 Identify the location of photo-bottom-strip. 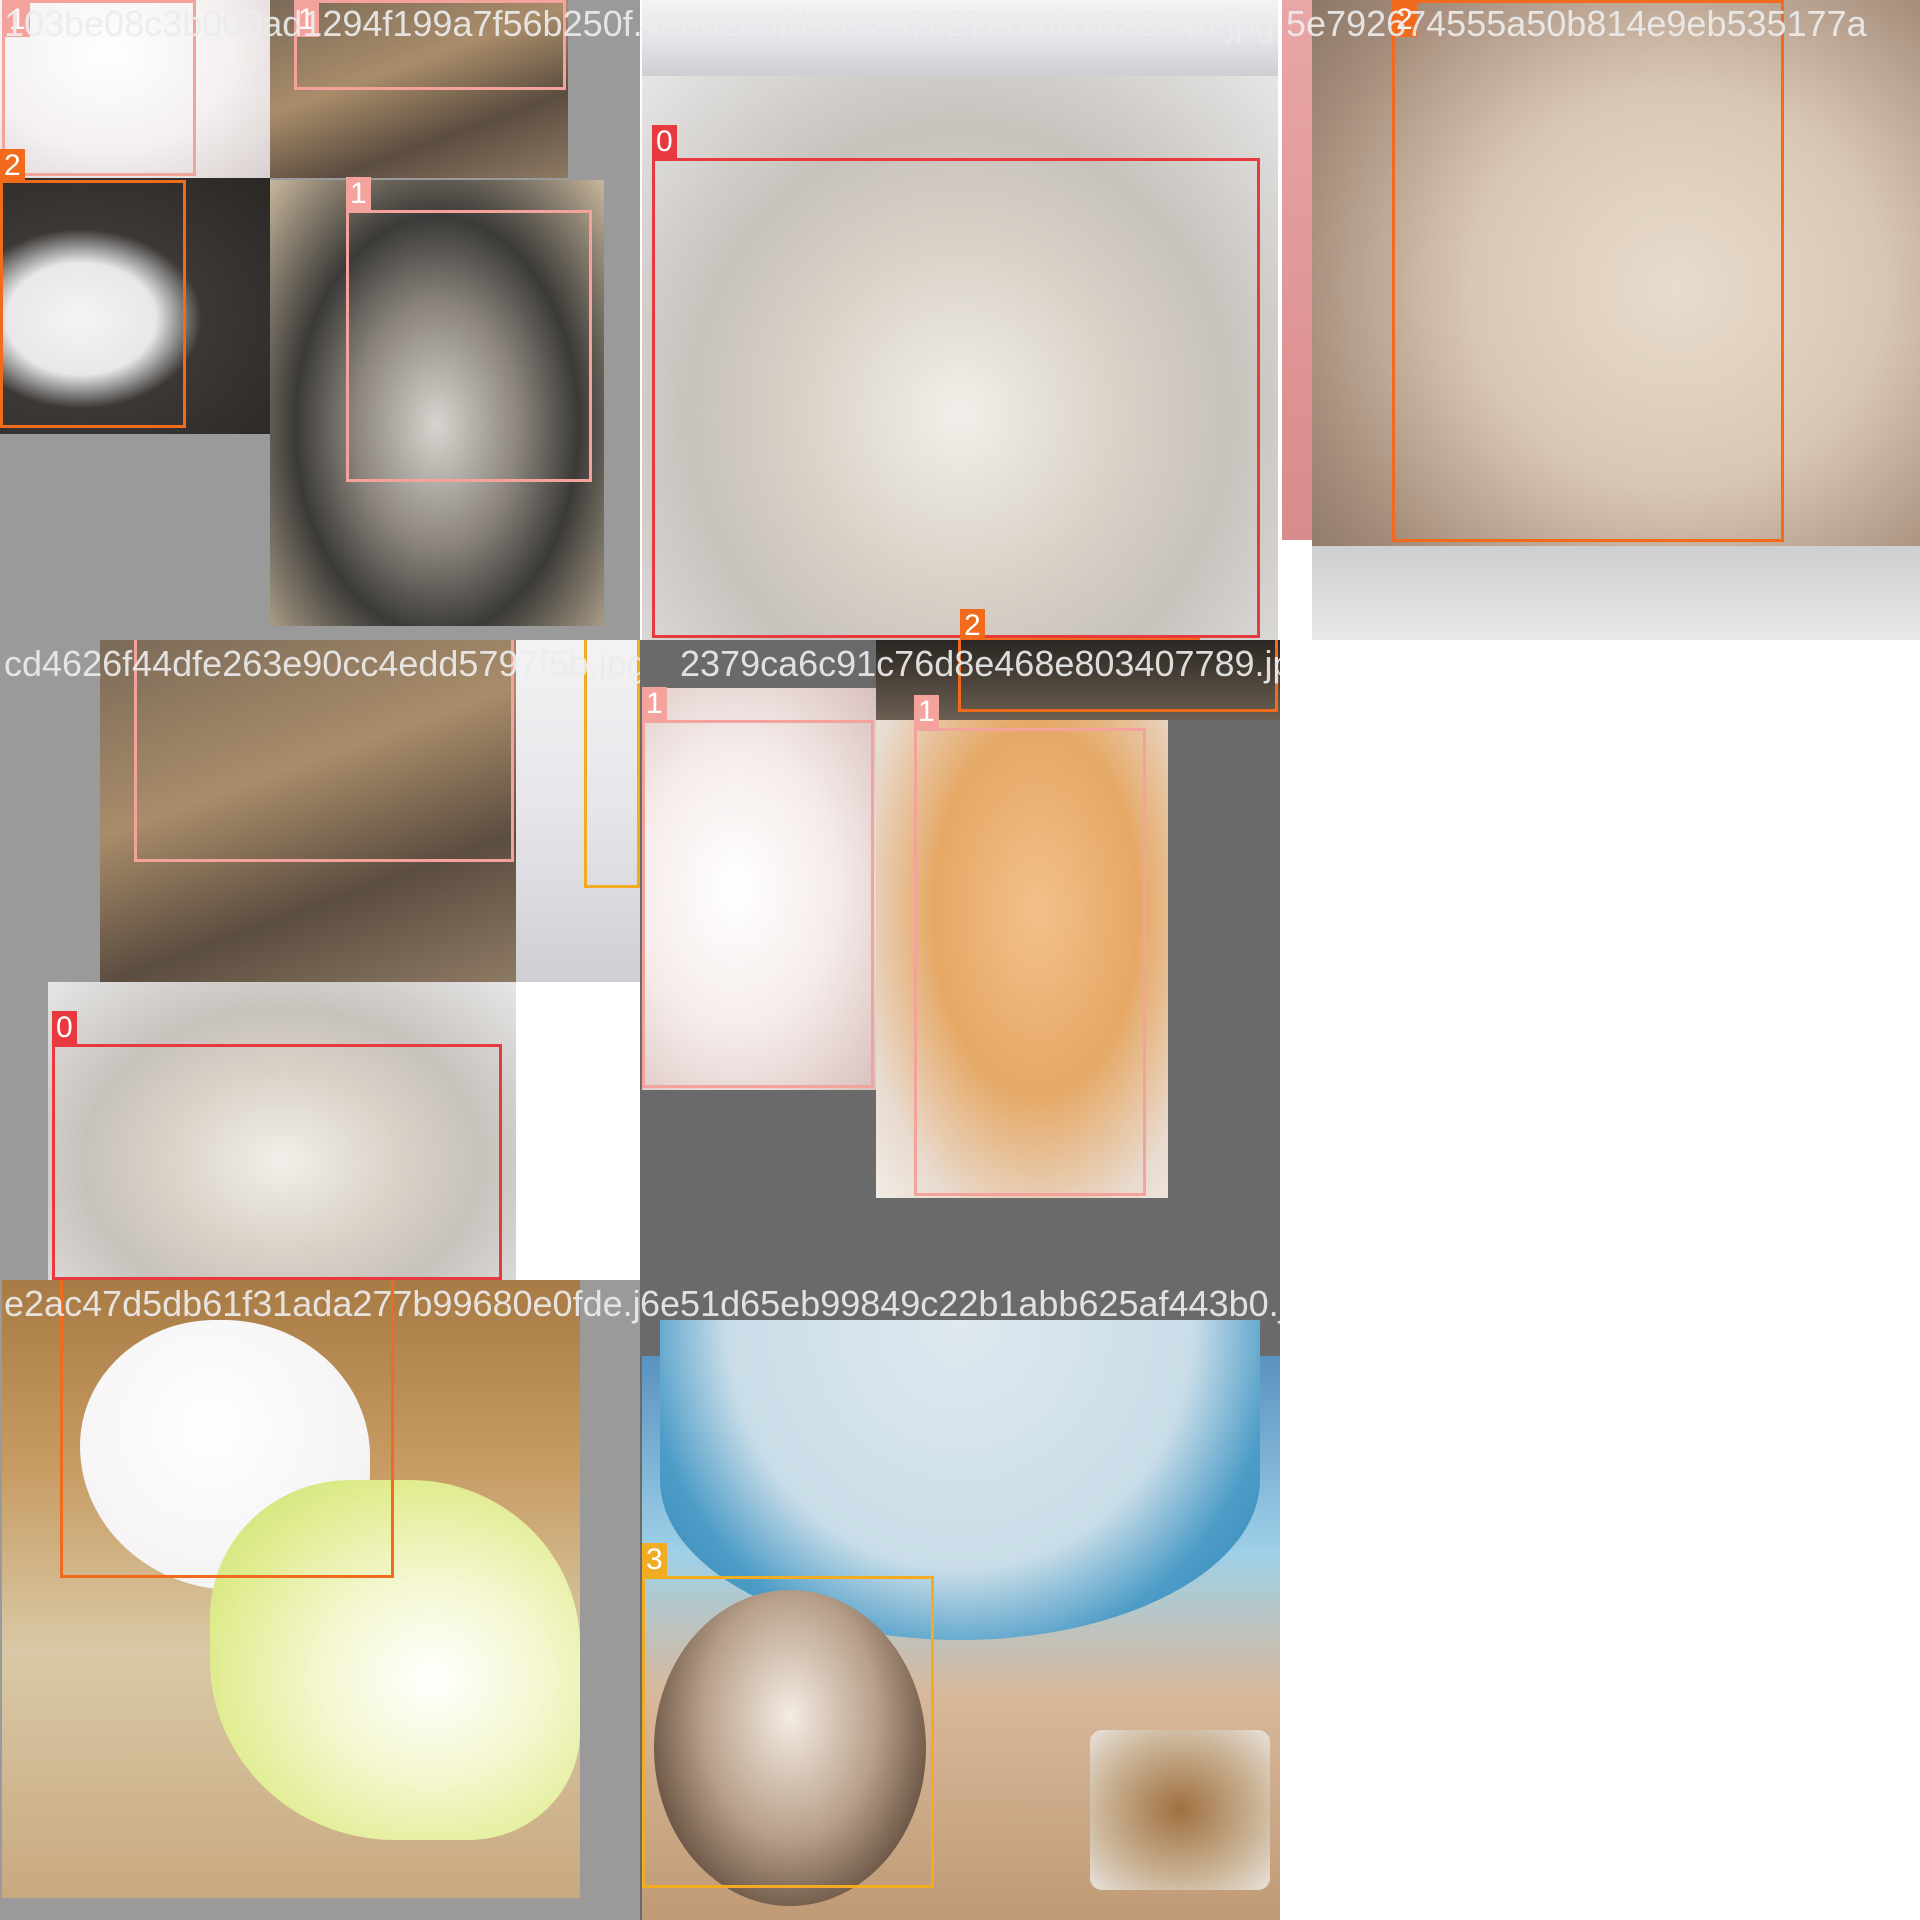
(1616, 593).